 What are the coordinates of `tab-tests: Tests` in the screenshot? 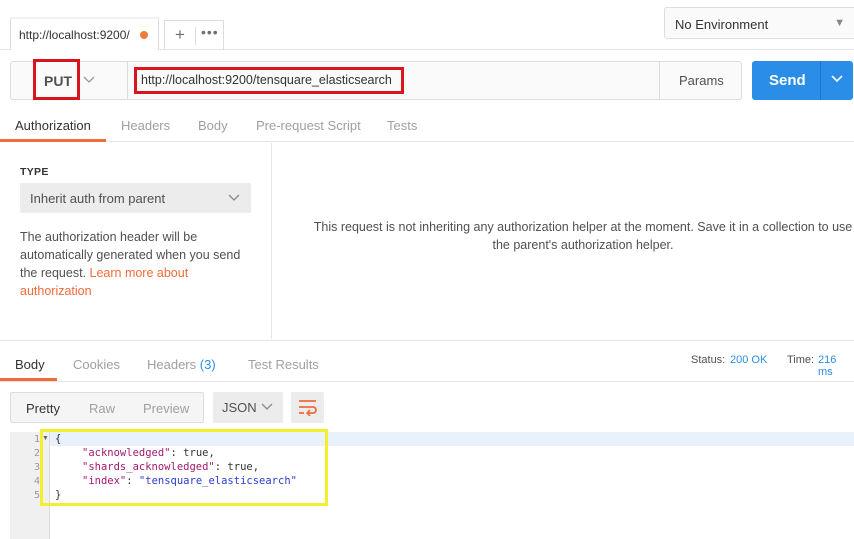 It's located at (402, 125).